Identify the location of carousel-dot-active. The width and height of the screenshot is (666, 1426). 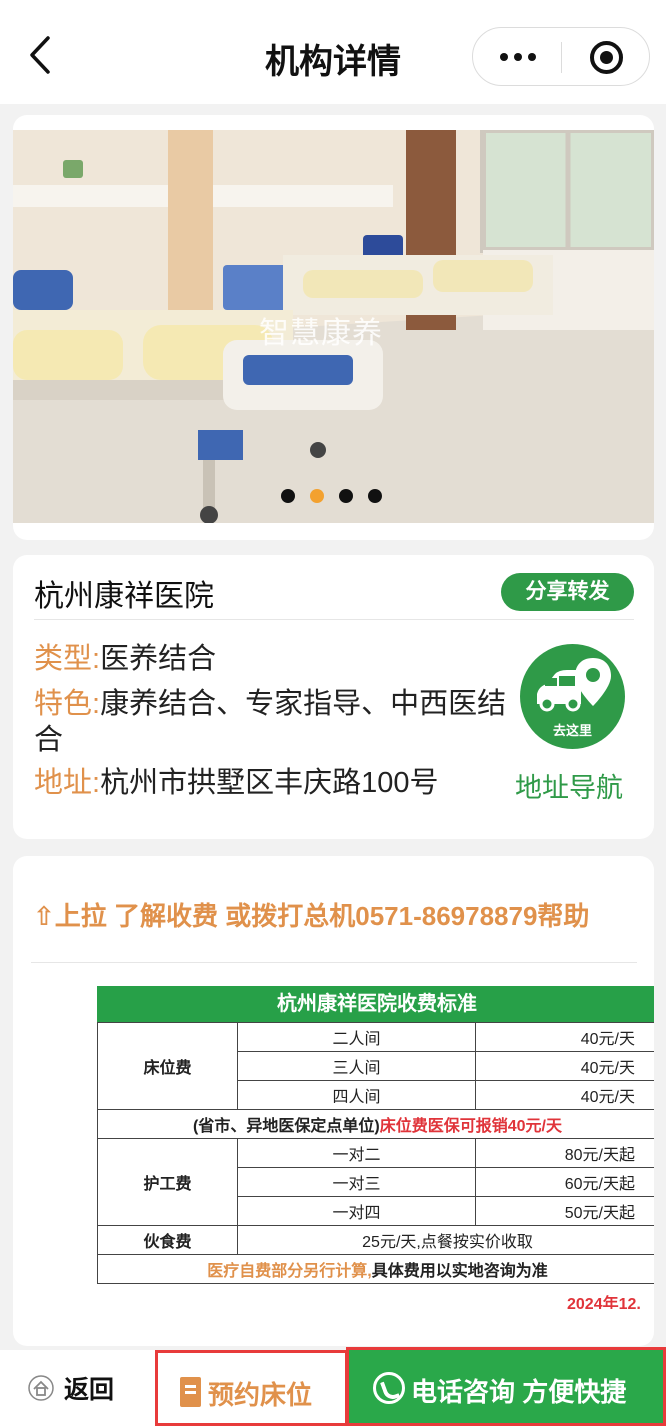
(317, 496).